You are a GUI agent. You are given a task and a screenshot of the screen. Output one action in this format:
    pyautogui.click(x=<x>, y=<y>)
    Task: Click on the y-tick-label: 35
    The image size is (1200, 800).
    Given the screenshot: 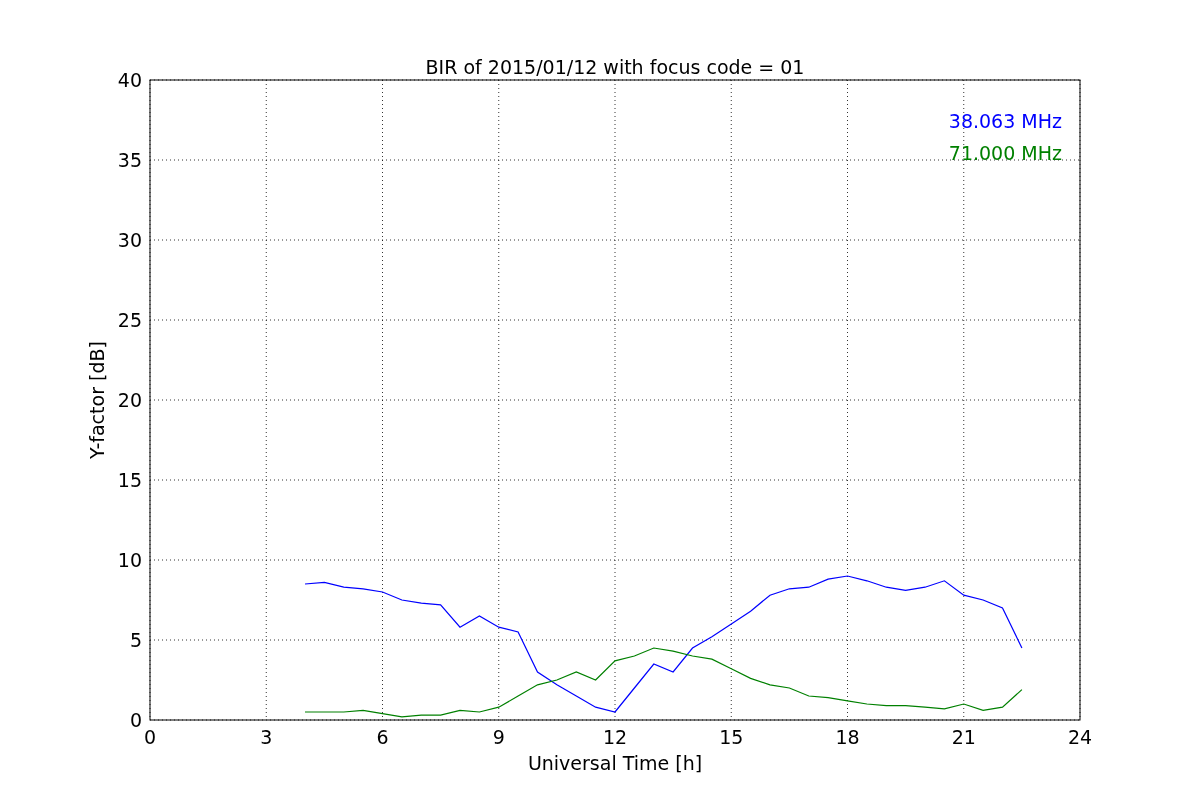 What is the action you would take?
    pyautogui.click(x=129, y=160)
    